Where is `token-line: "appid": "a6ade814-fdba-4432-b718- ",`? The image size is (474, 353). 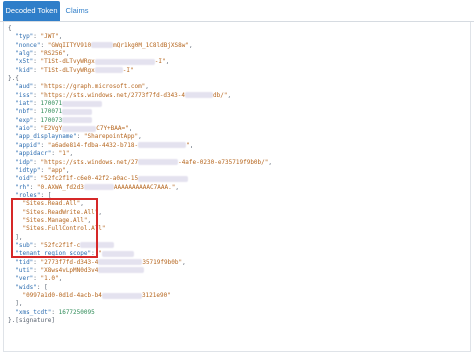
token-line: "appid": "a6ade814-fdba-4432-b718- ", is located at coordinates (233, 146).